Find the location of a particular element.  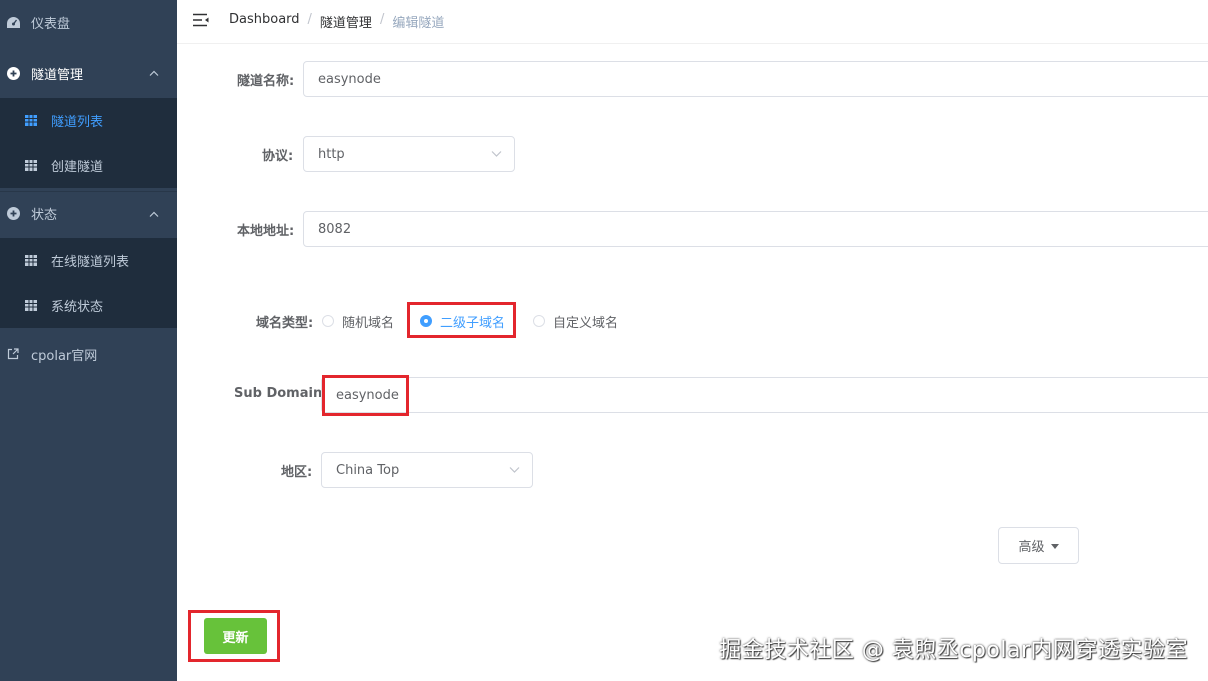

region-value: China Top is located at coordinates (368, 470).